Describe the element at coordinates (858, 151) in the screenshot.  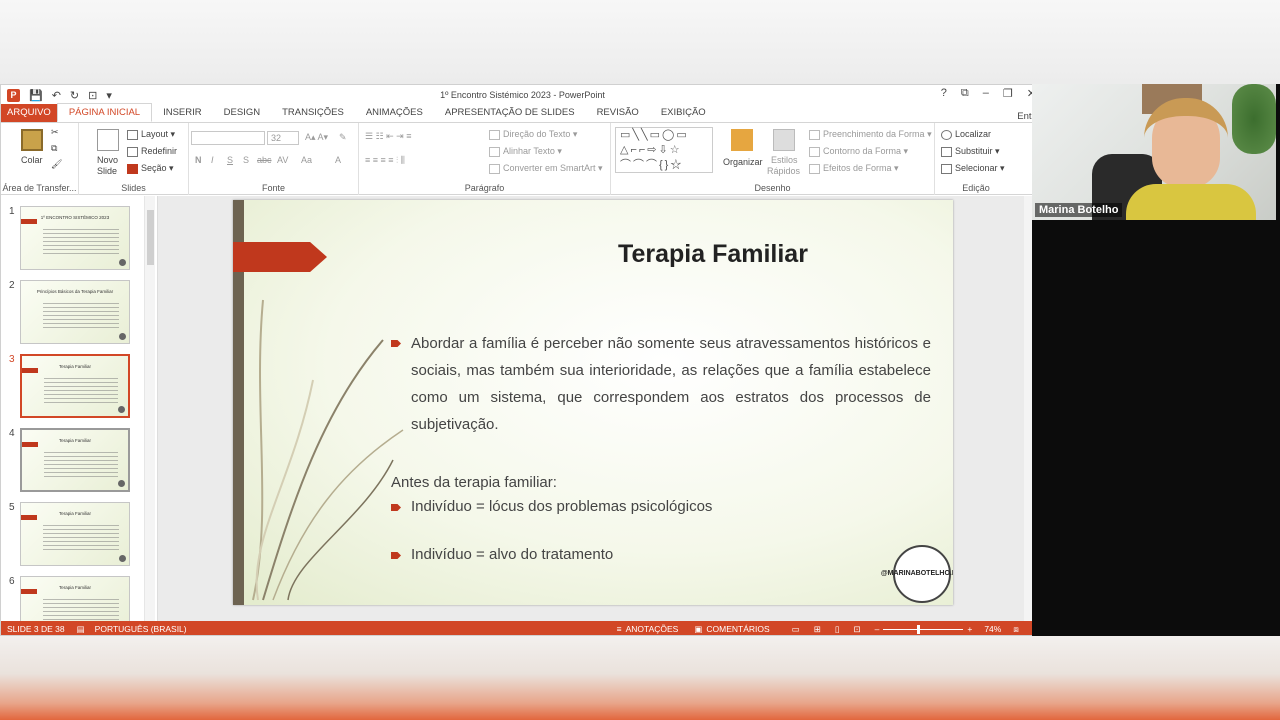
I see `shape-outline-button: Contorno da Forma ▾` at that location.